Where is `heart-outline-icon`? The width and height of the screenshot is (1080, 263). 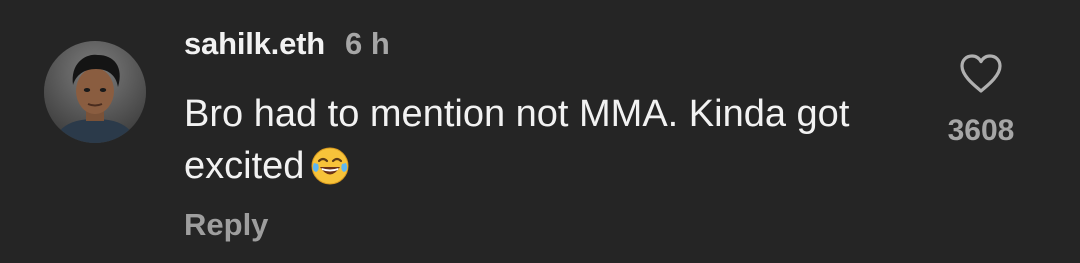
heart-outline-icon is located at coordinates (981, 73).